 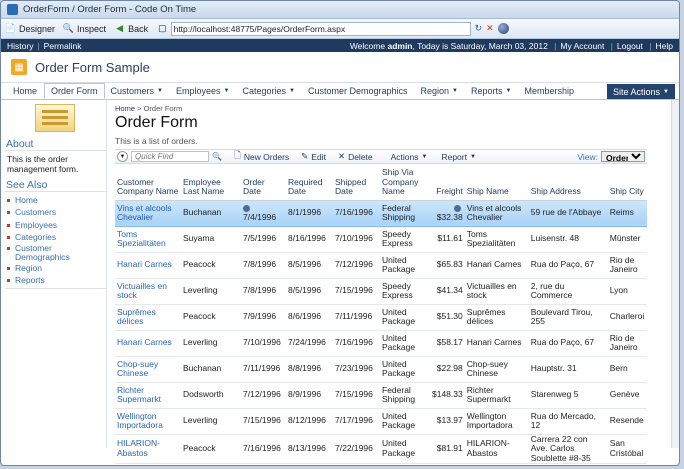 What do you see at coordinates (553, 368) in the screenshot?
I see `cell-text: Hauptstr. 31` at bounding box center [553, 368].